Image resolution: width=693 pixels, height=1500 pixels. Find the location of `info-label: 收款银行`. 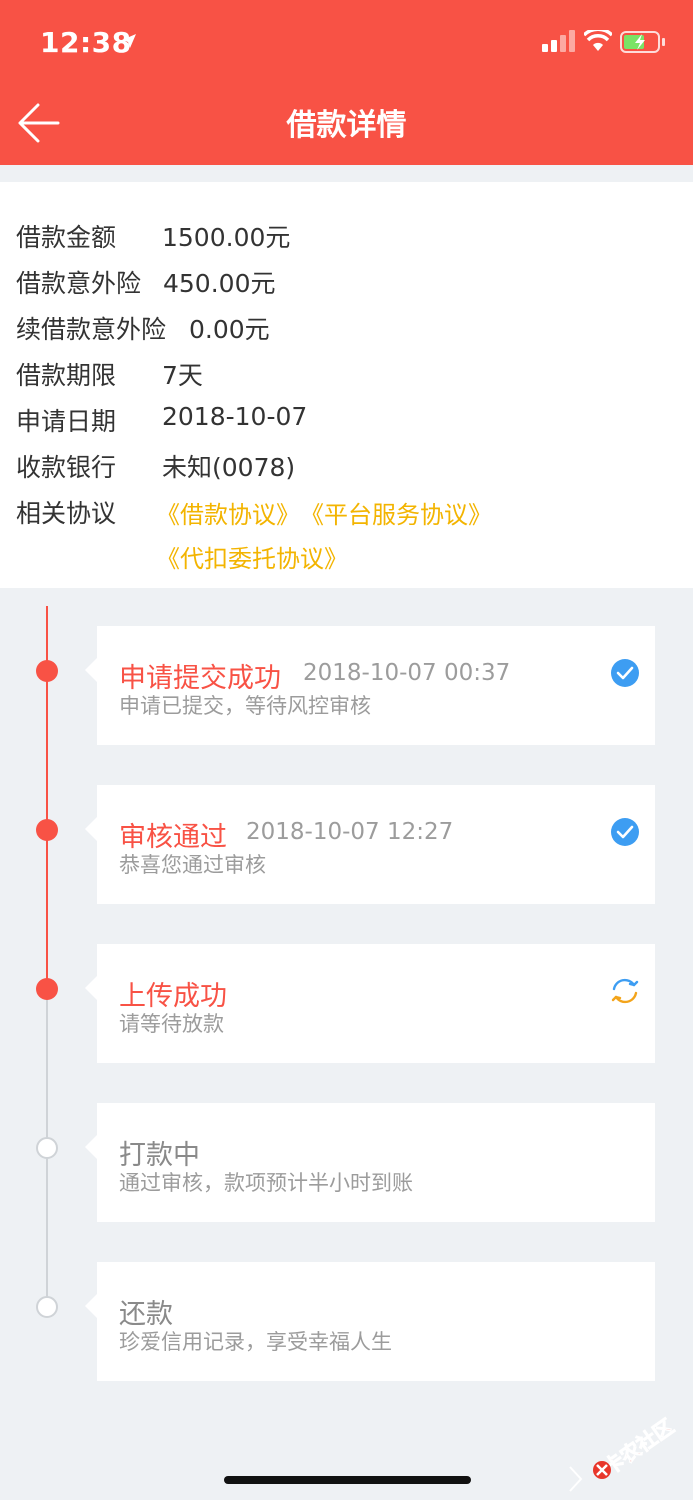

info-label: 收款银行 is located at coordinates (66, 467).